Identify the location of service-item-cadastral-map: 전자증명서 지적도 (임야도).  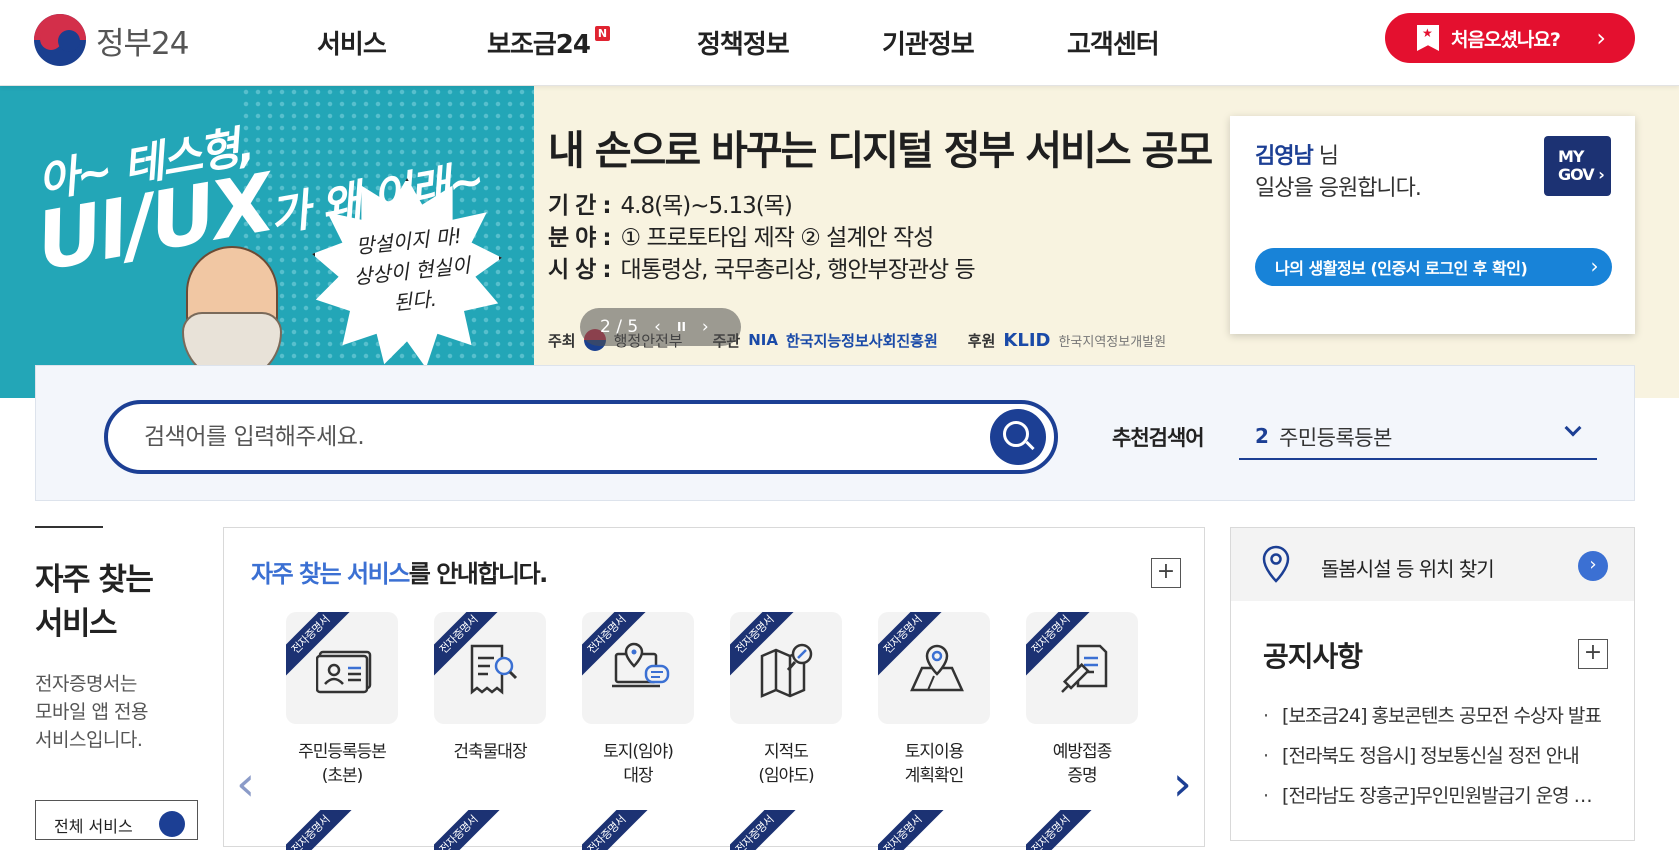
(786, 700).